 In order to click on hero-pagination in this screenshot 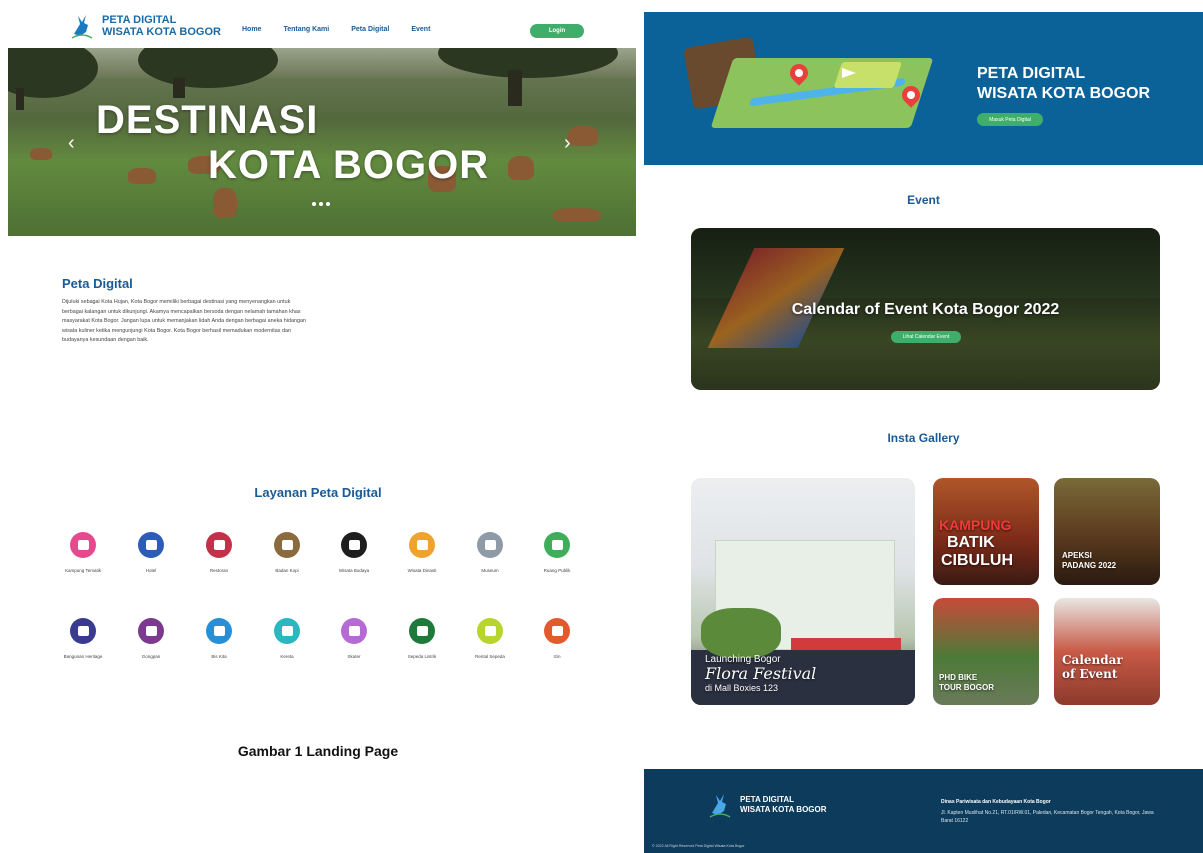, I will do `click(322, 204)`.